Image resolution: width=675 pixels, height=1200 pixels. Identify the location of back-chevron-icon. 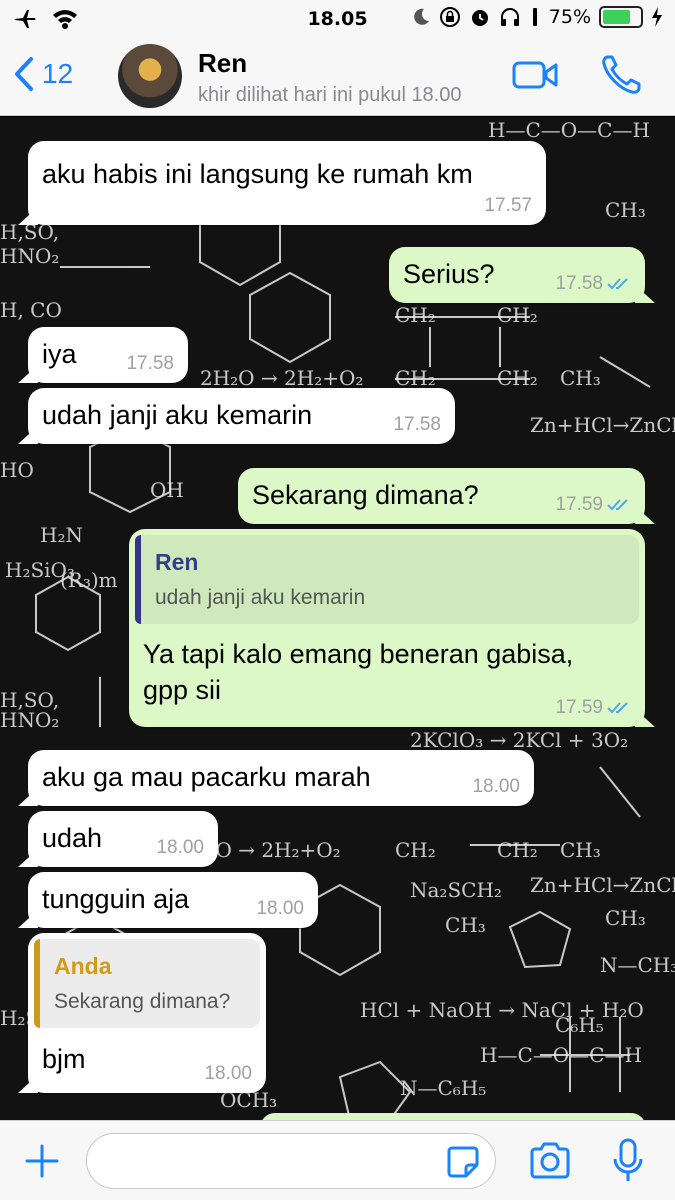
(24, 74).